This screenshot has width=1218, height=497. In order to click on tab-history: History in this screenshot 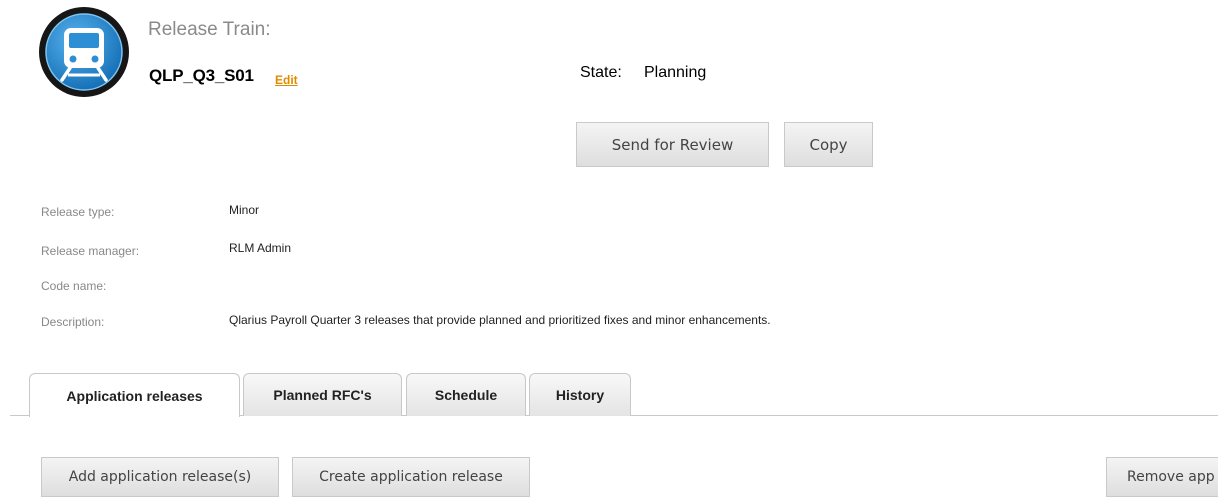, I will do `click(580, 394)`.